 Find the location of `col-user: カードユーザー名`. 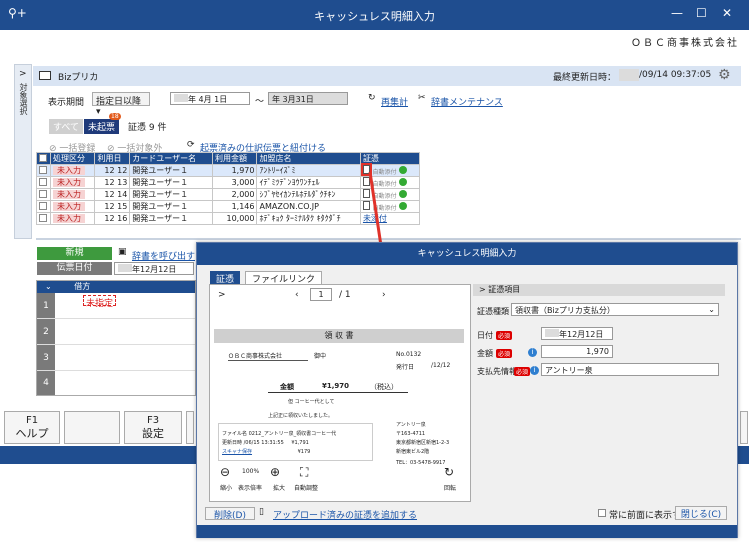

col-user: カードユーザー名 is located at coordinates (171, 158).